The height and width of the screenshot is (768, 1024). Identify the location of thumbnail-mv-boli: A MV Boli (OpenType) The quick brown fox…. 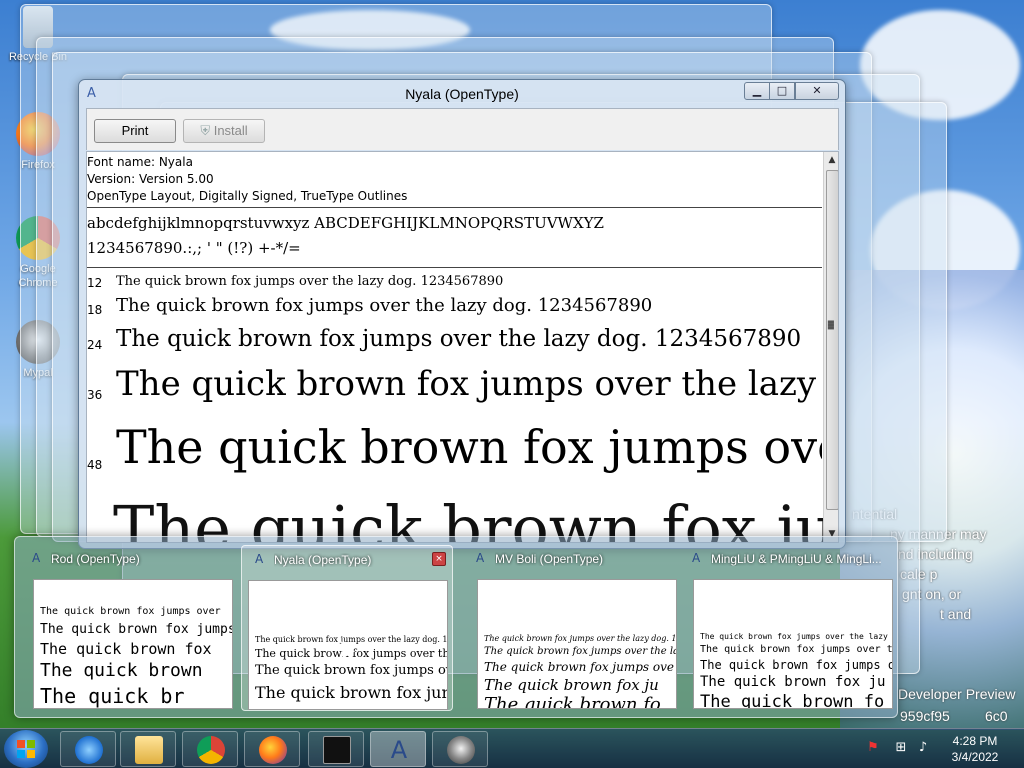
(570, 628).